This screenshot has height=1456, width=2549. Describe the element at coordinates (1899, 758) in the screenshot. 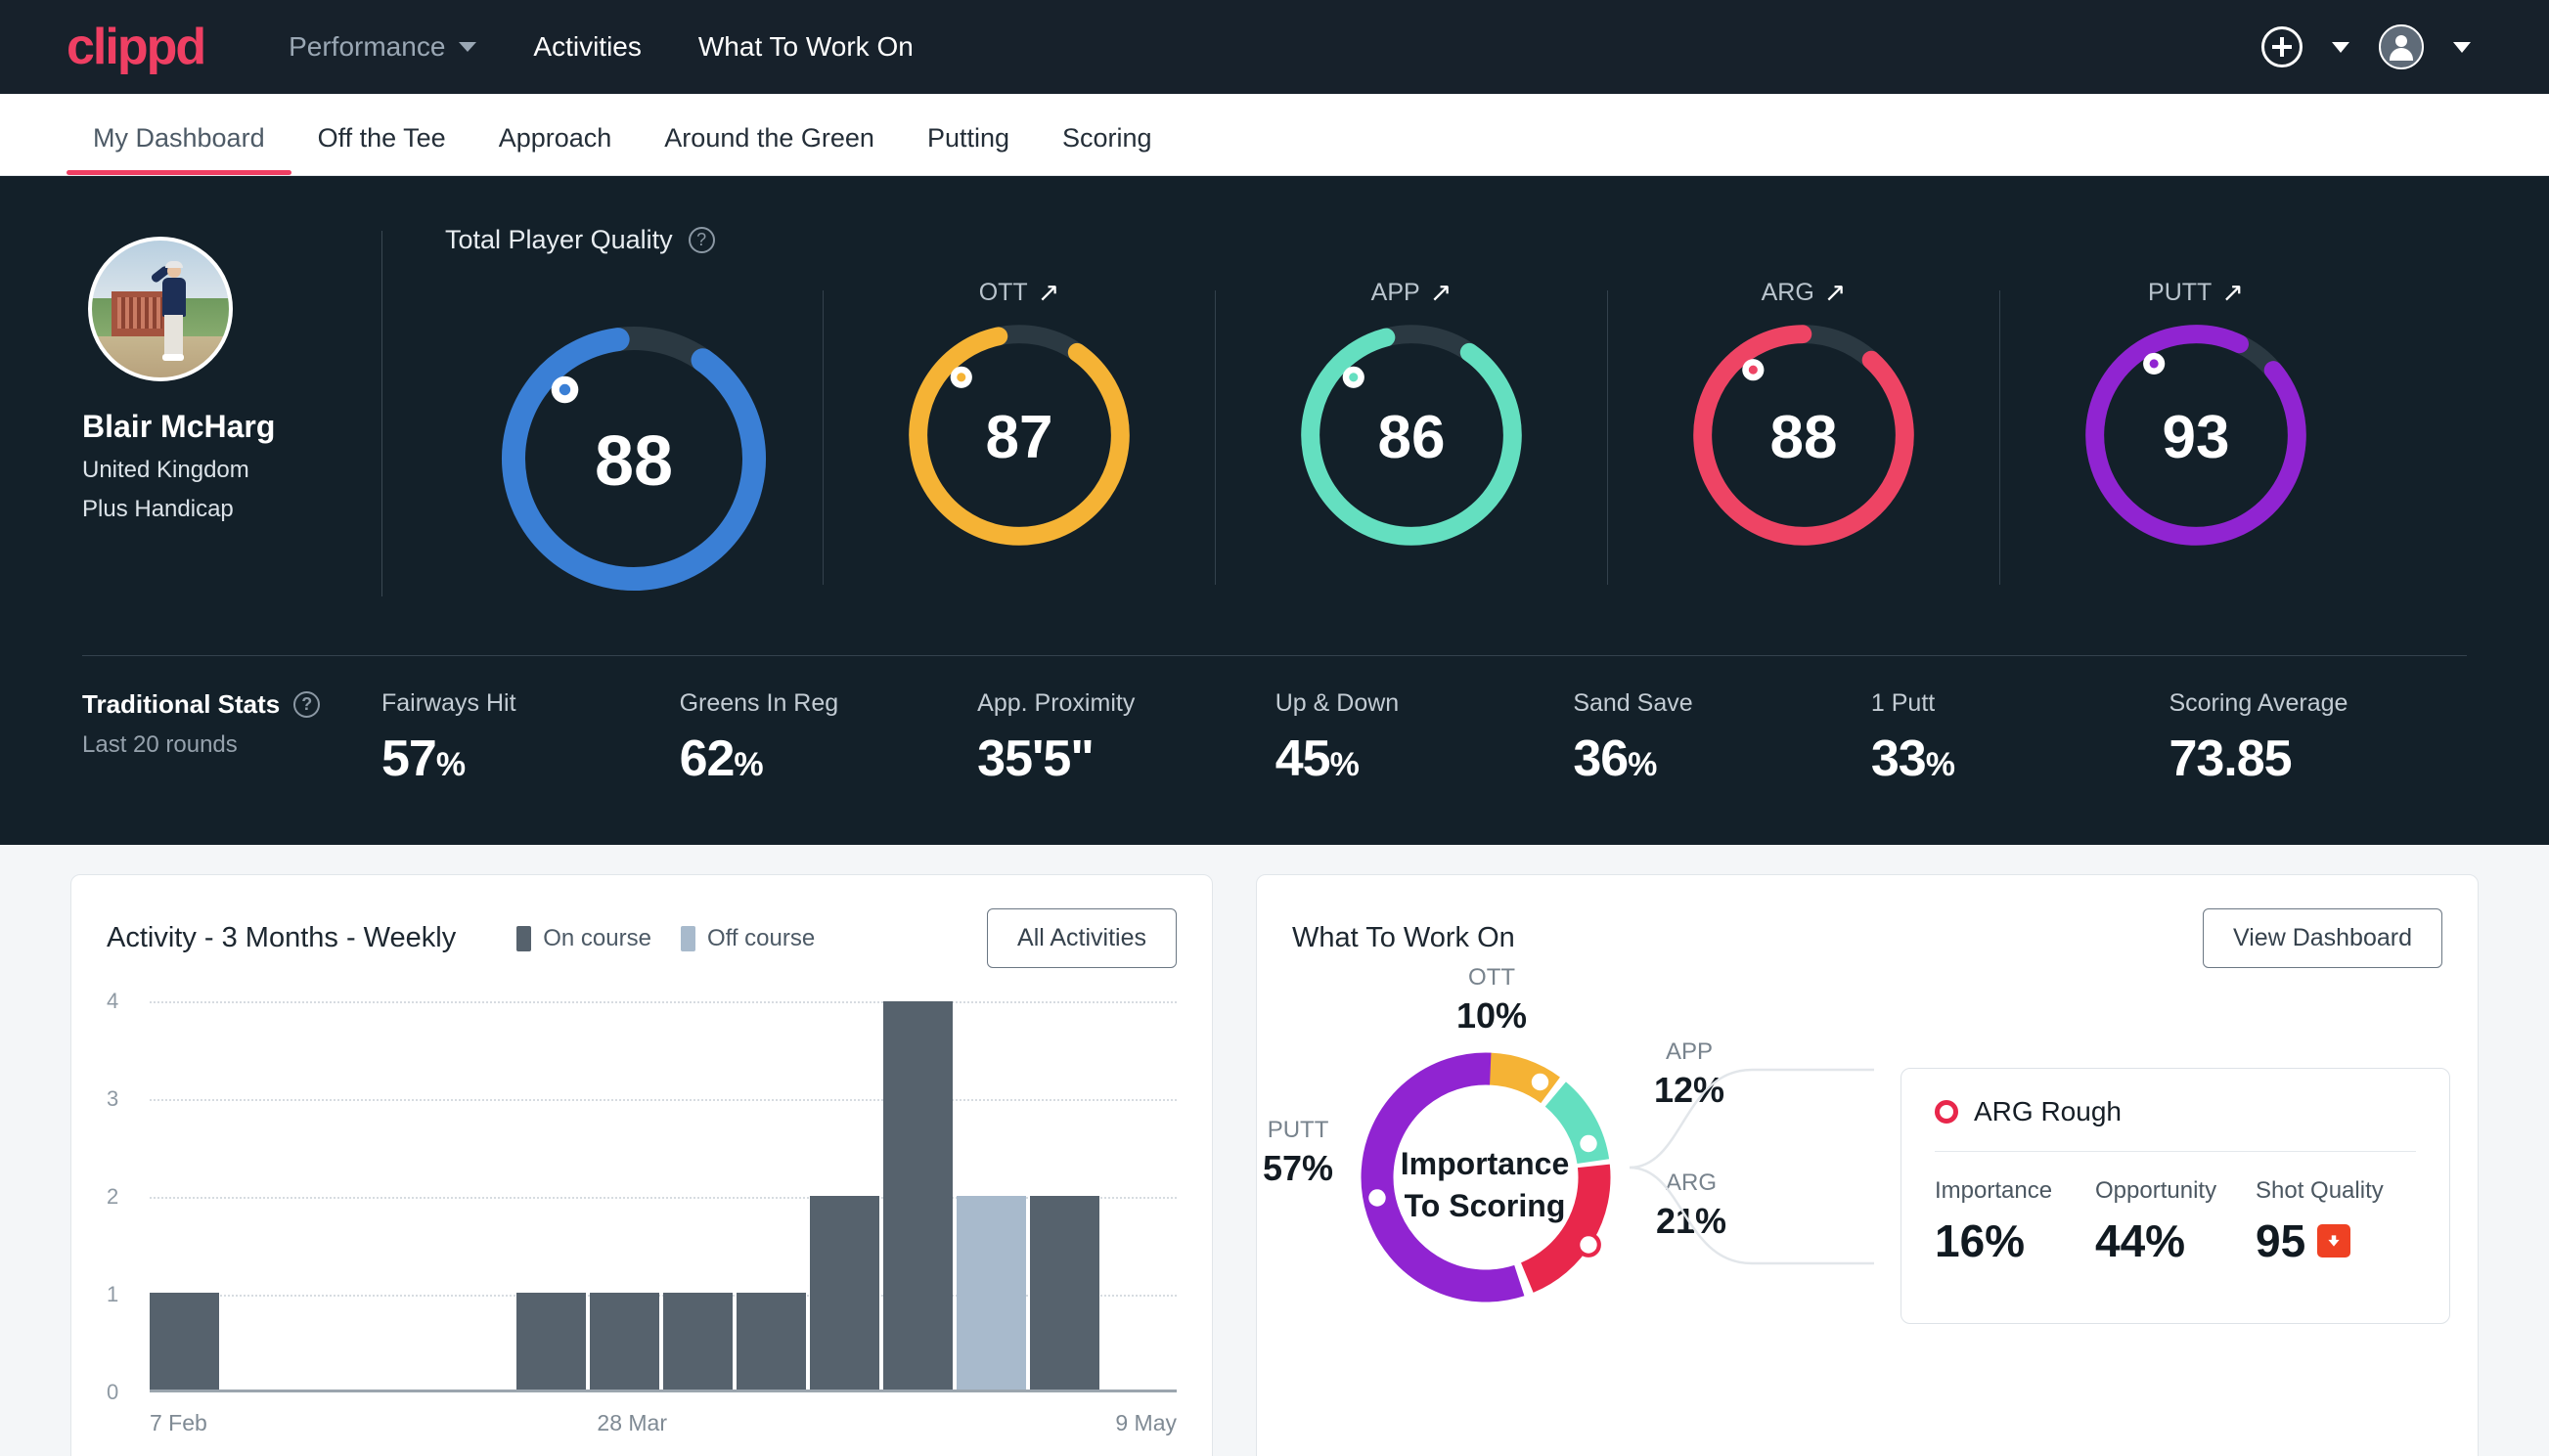

I see `stat-value: 33` at that location.